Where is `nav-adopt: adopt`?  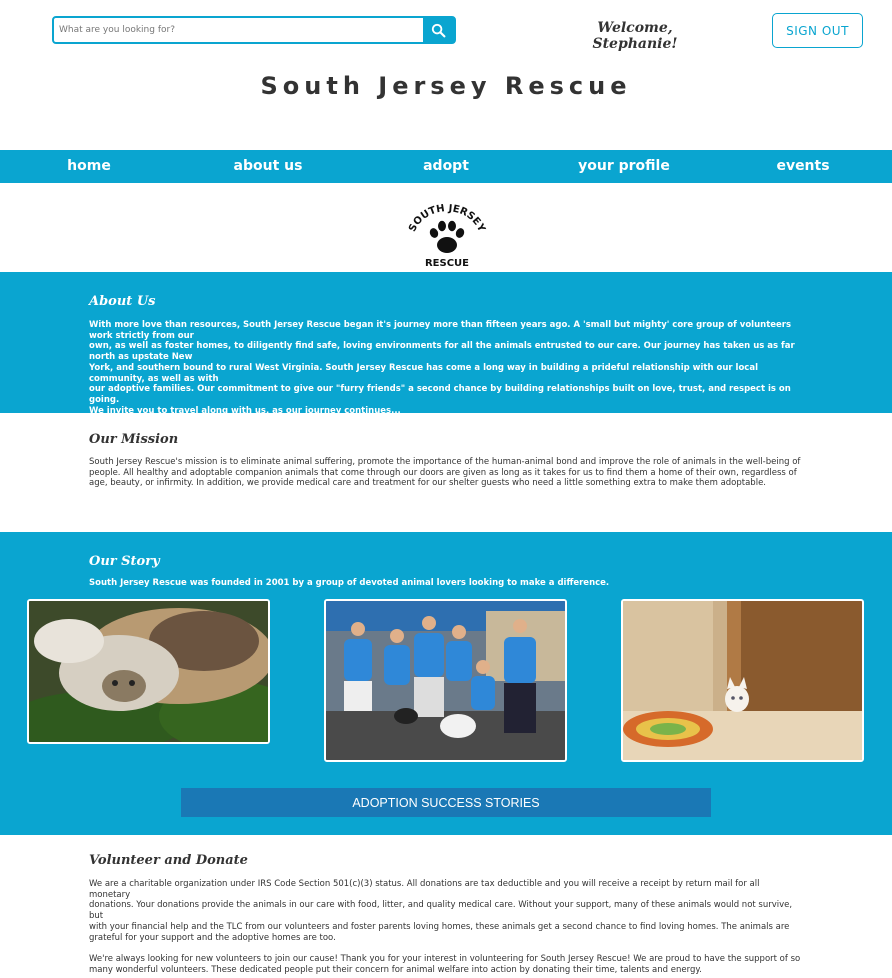
nav-adopt: adopt is located at coordinates (446, 166).